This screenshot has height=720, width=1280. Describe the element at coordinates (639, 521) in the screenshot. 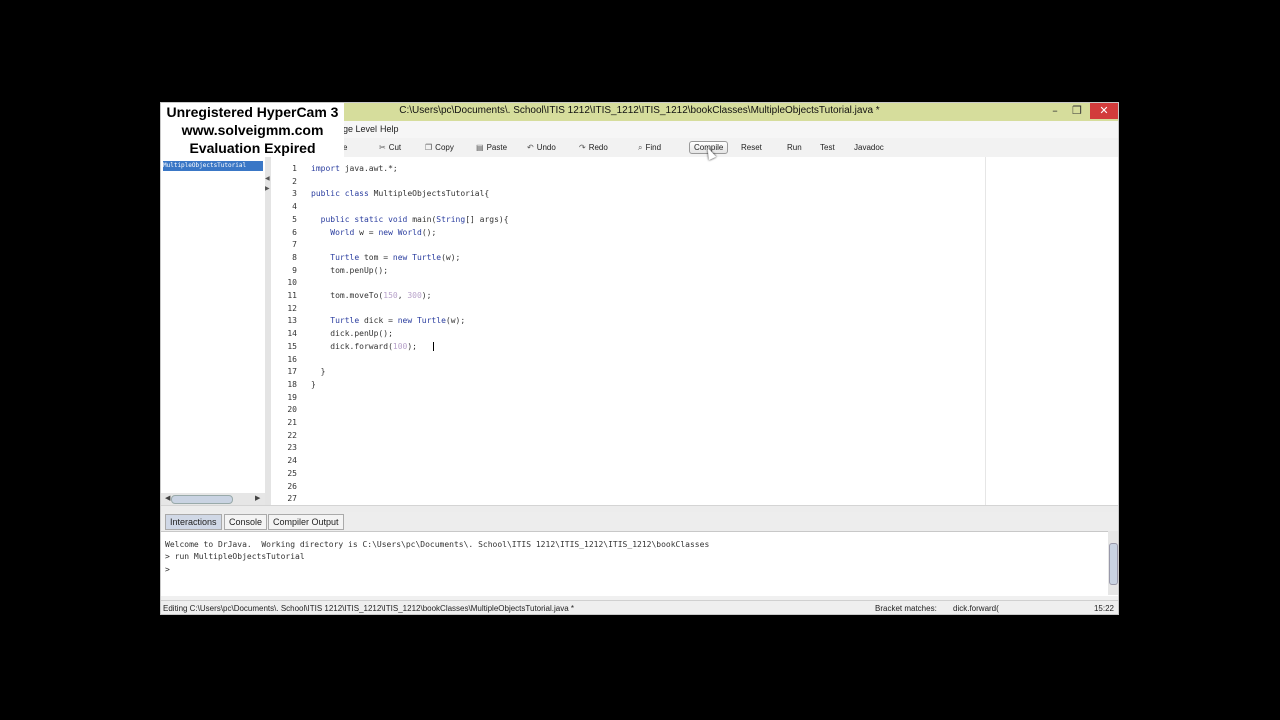

I see `bottom-tabs: Interactions Console Compiler Output` at that location.